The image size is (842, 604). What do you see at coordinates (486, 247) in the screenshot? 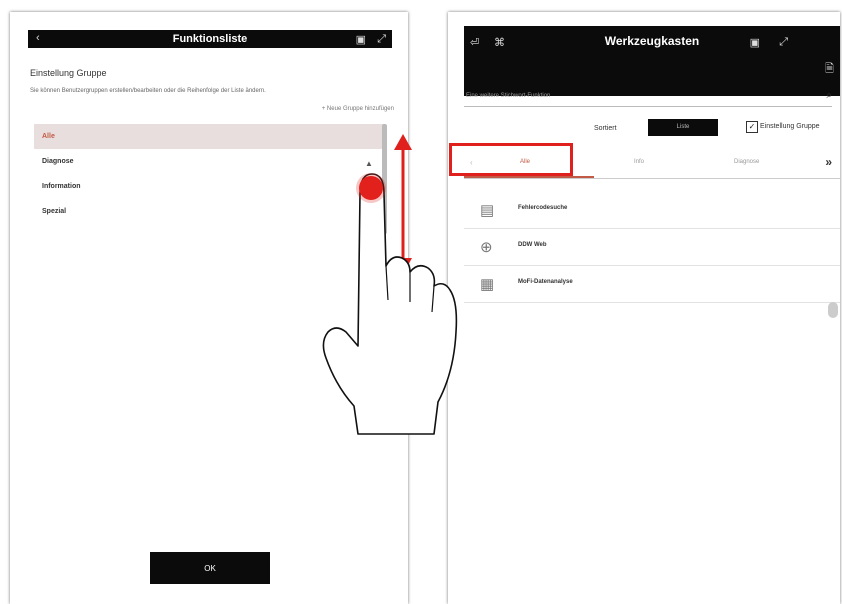
I see `globe-icon: ⊕` at bounding box center [486, 247].